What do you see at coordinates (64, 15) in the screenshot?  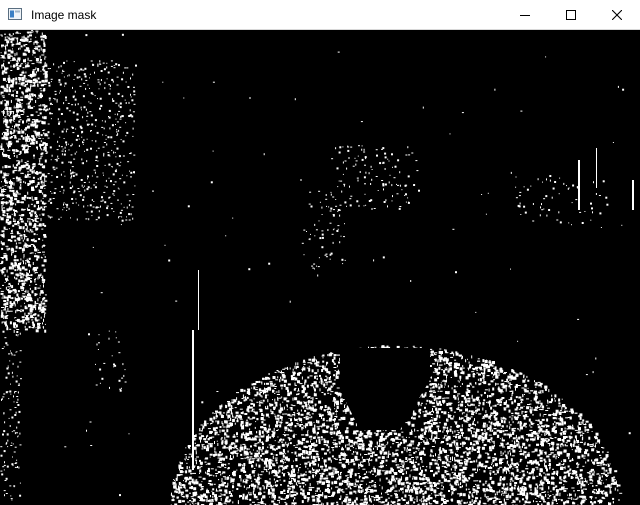 I see `window-title: Image mask` at bounding box center [64, 15].